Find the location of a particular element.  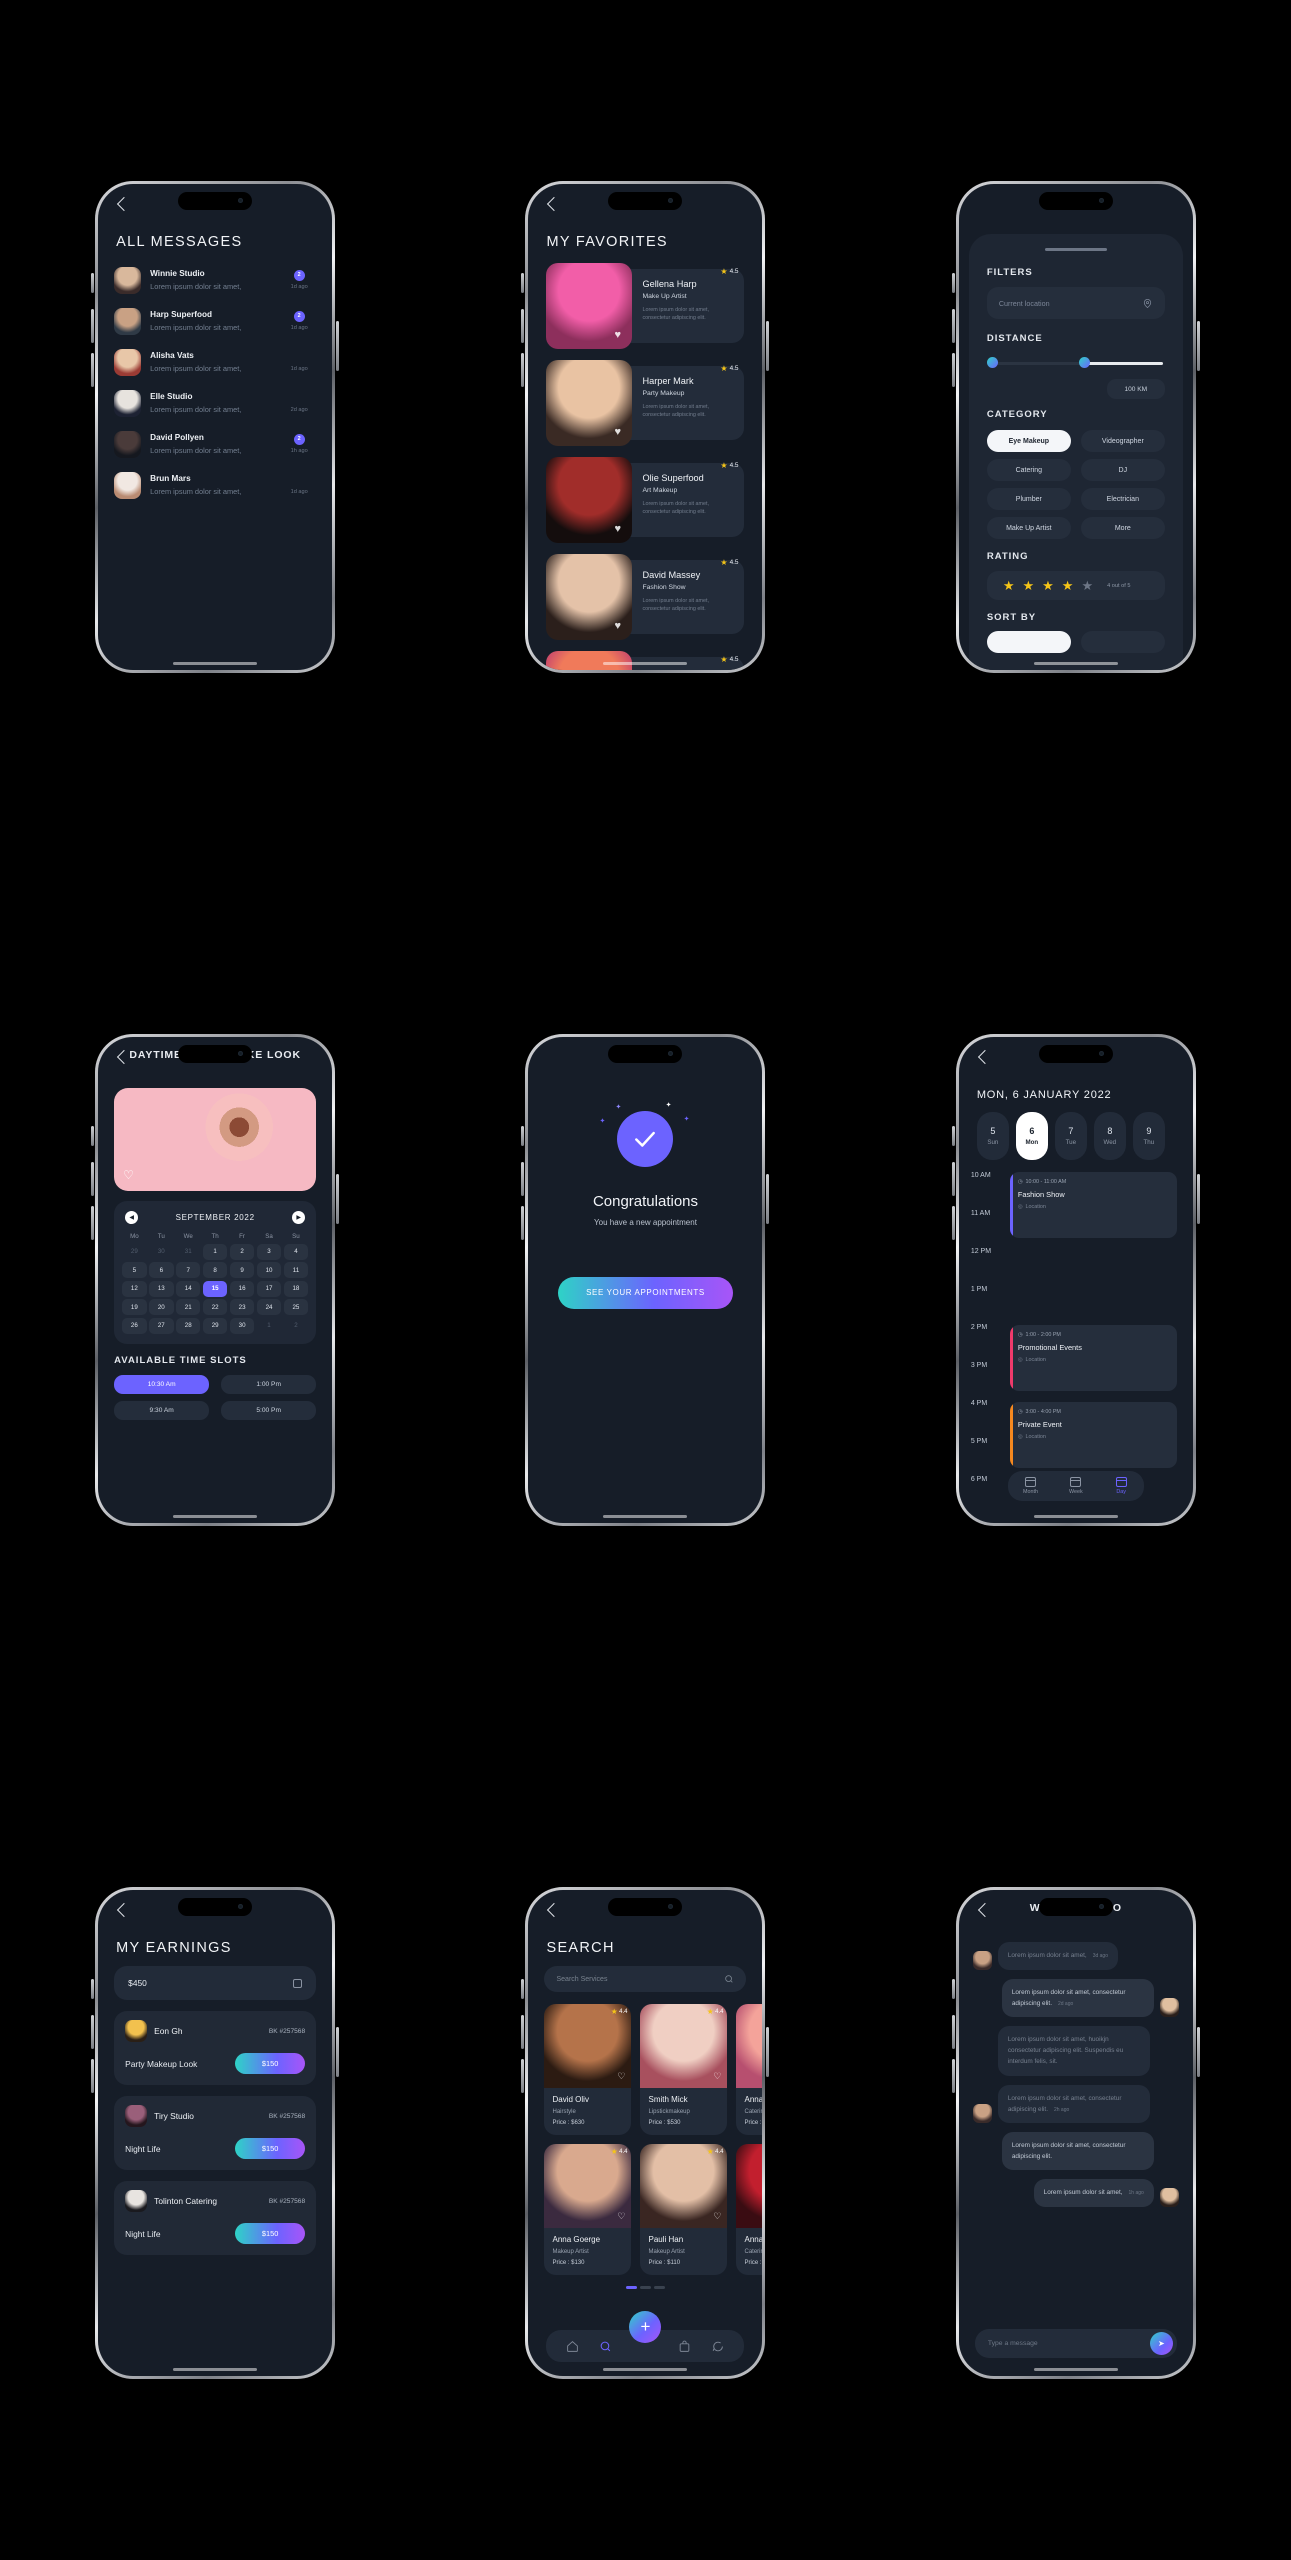

timeslot: 9:30 Am is located at coordinates (162, 1410).